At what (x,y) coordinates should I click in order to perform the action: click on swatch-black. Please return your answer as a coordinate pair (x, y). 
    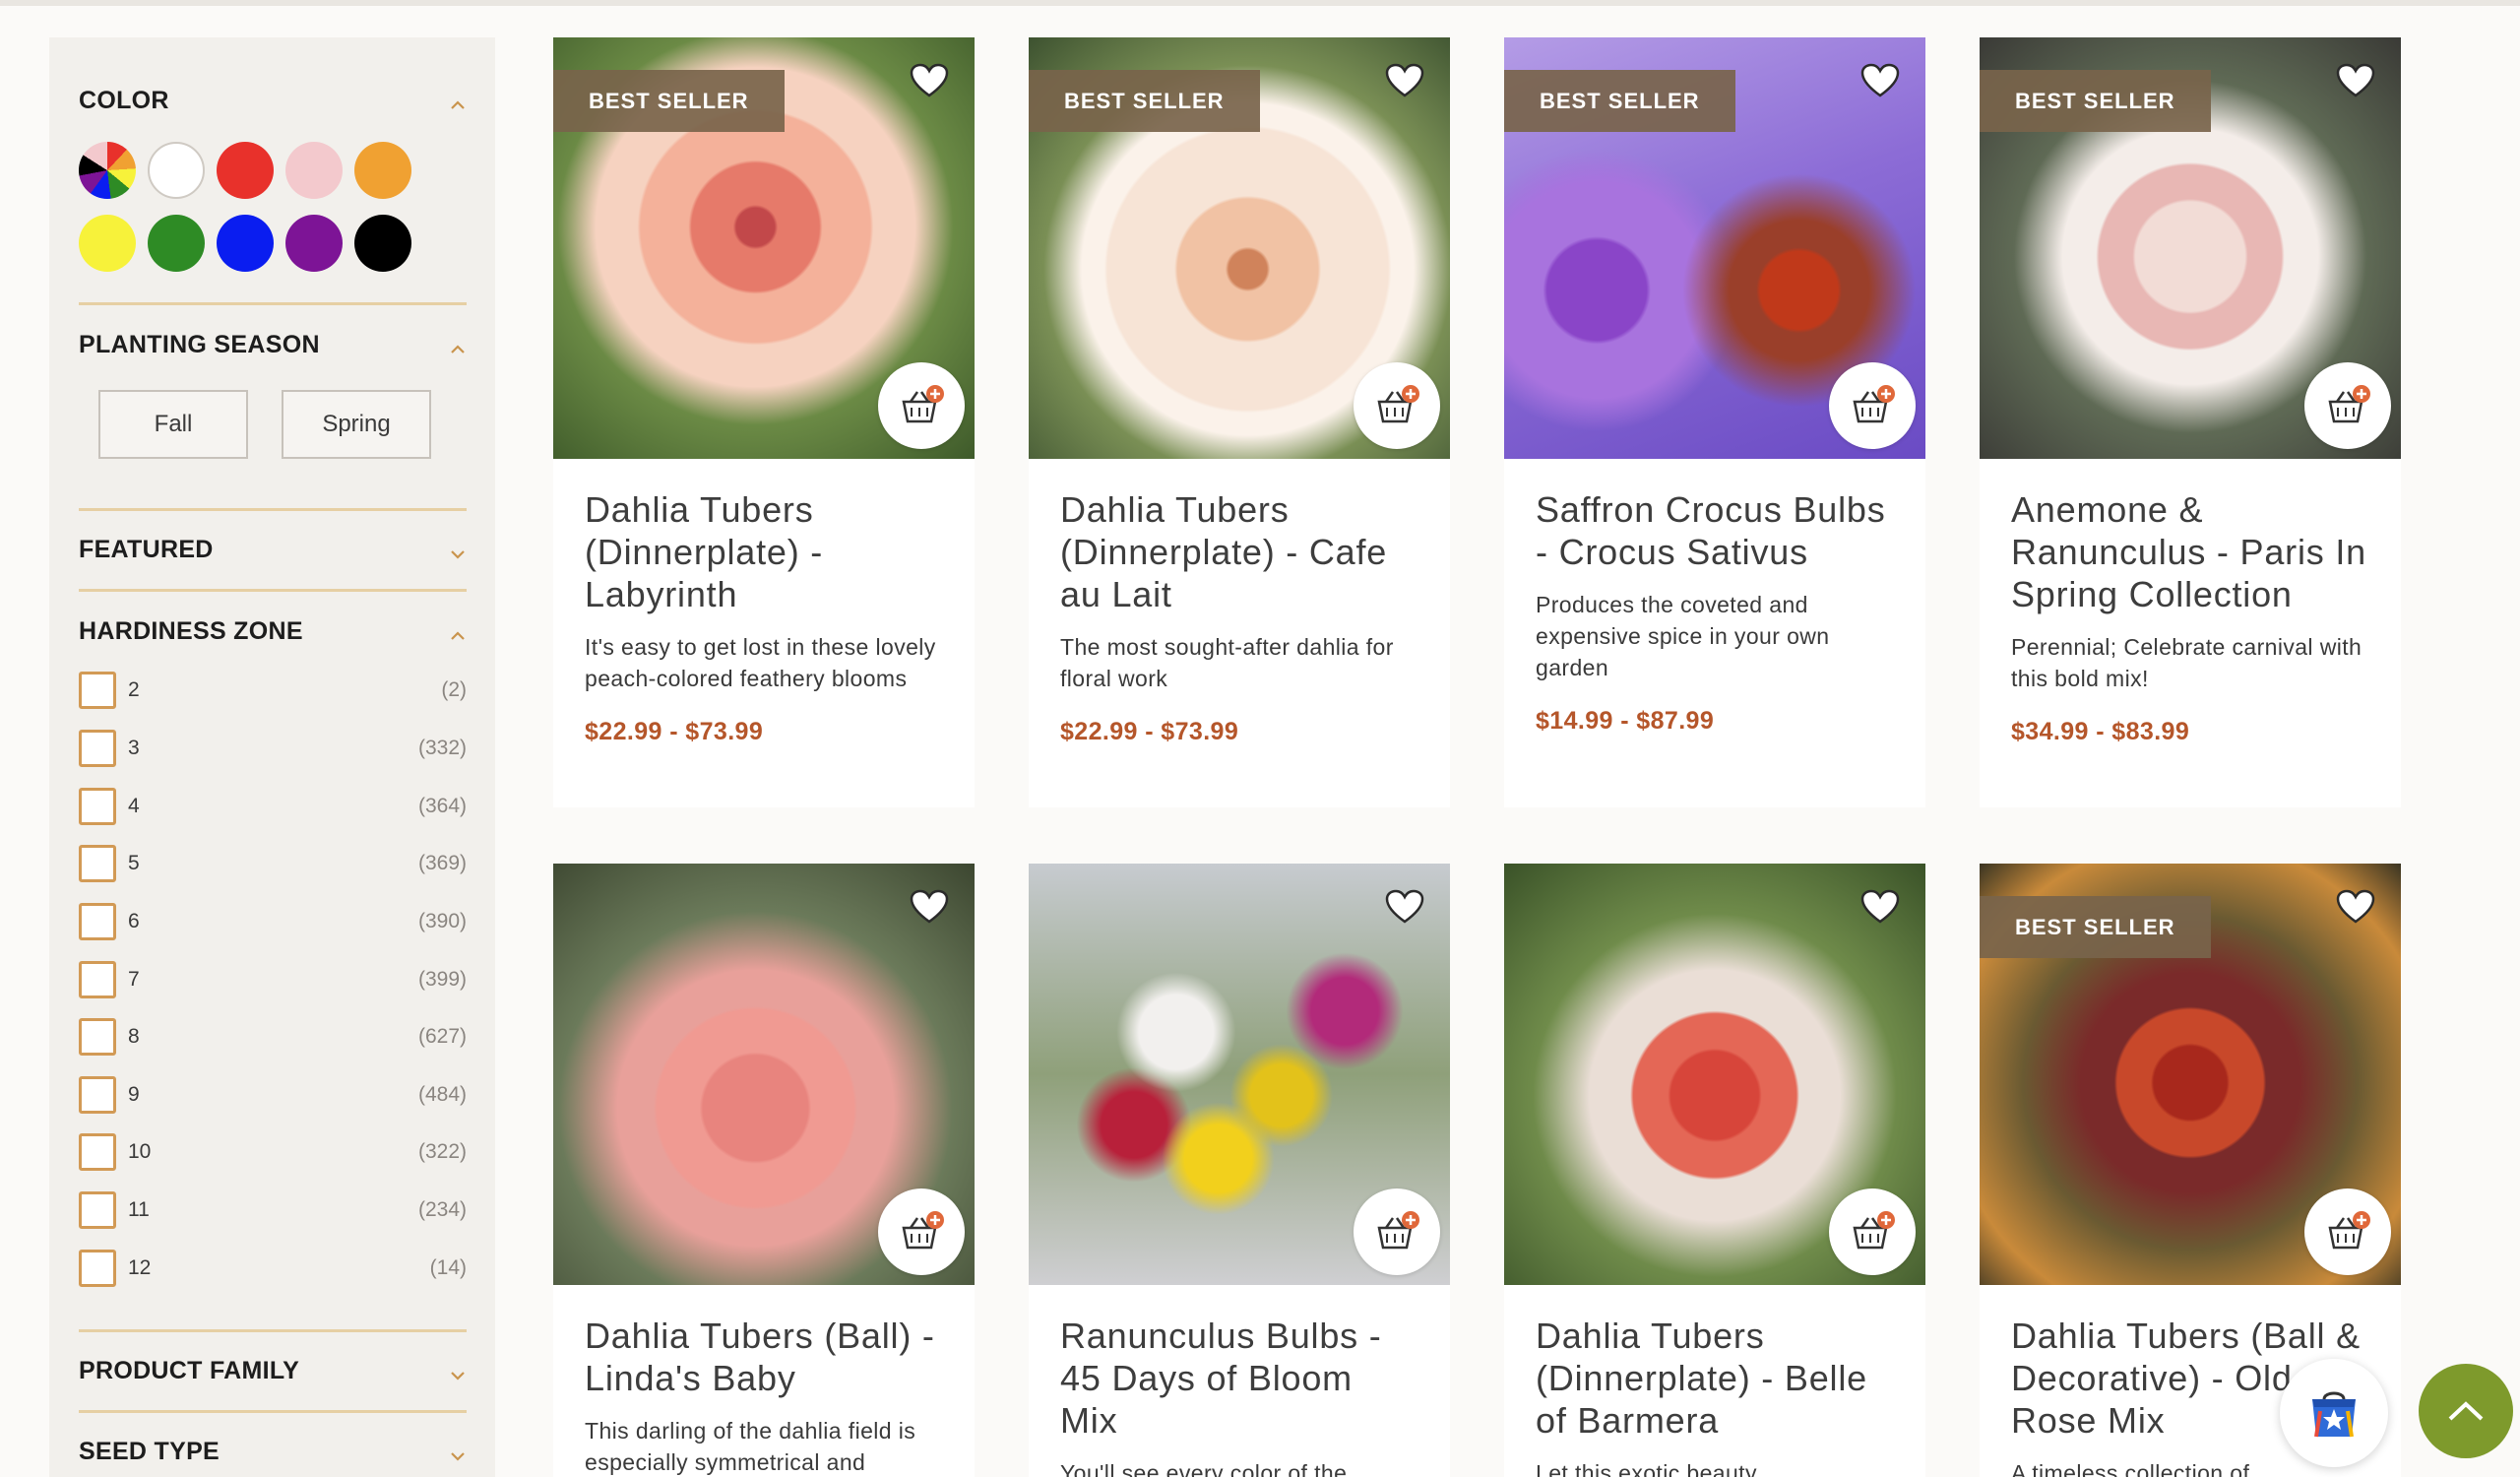
    Looking at the image, I should click on (382, 244).